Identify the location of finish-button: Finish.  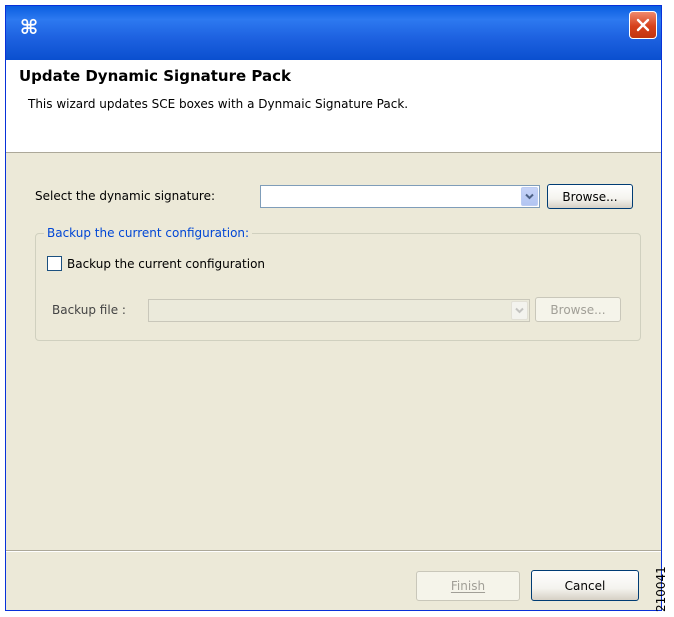
(468, 586).